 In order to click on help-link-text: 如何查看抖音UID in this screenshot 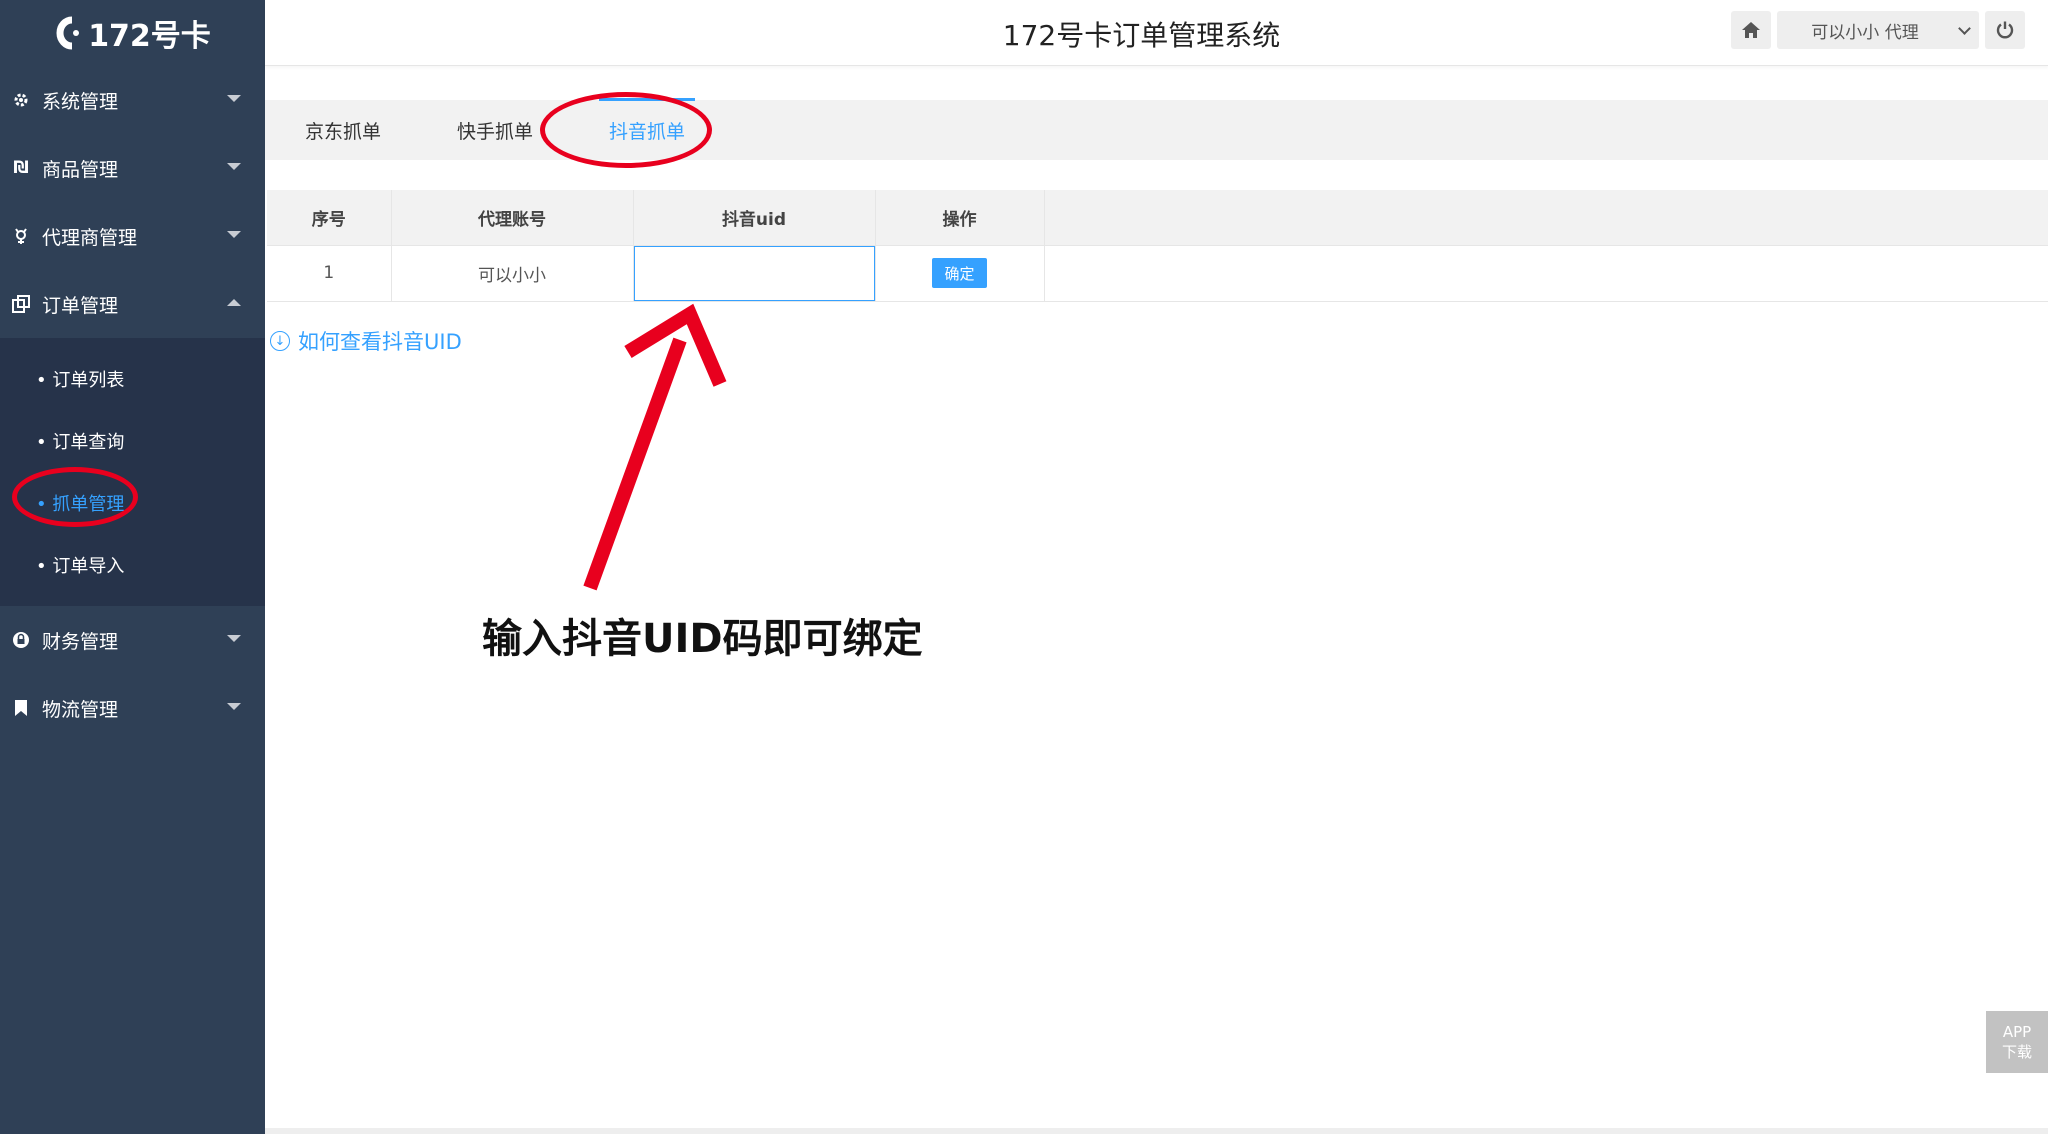, I will do `click(380, 342)`.